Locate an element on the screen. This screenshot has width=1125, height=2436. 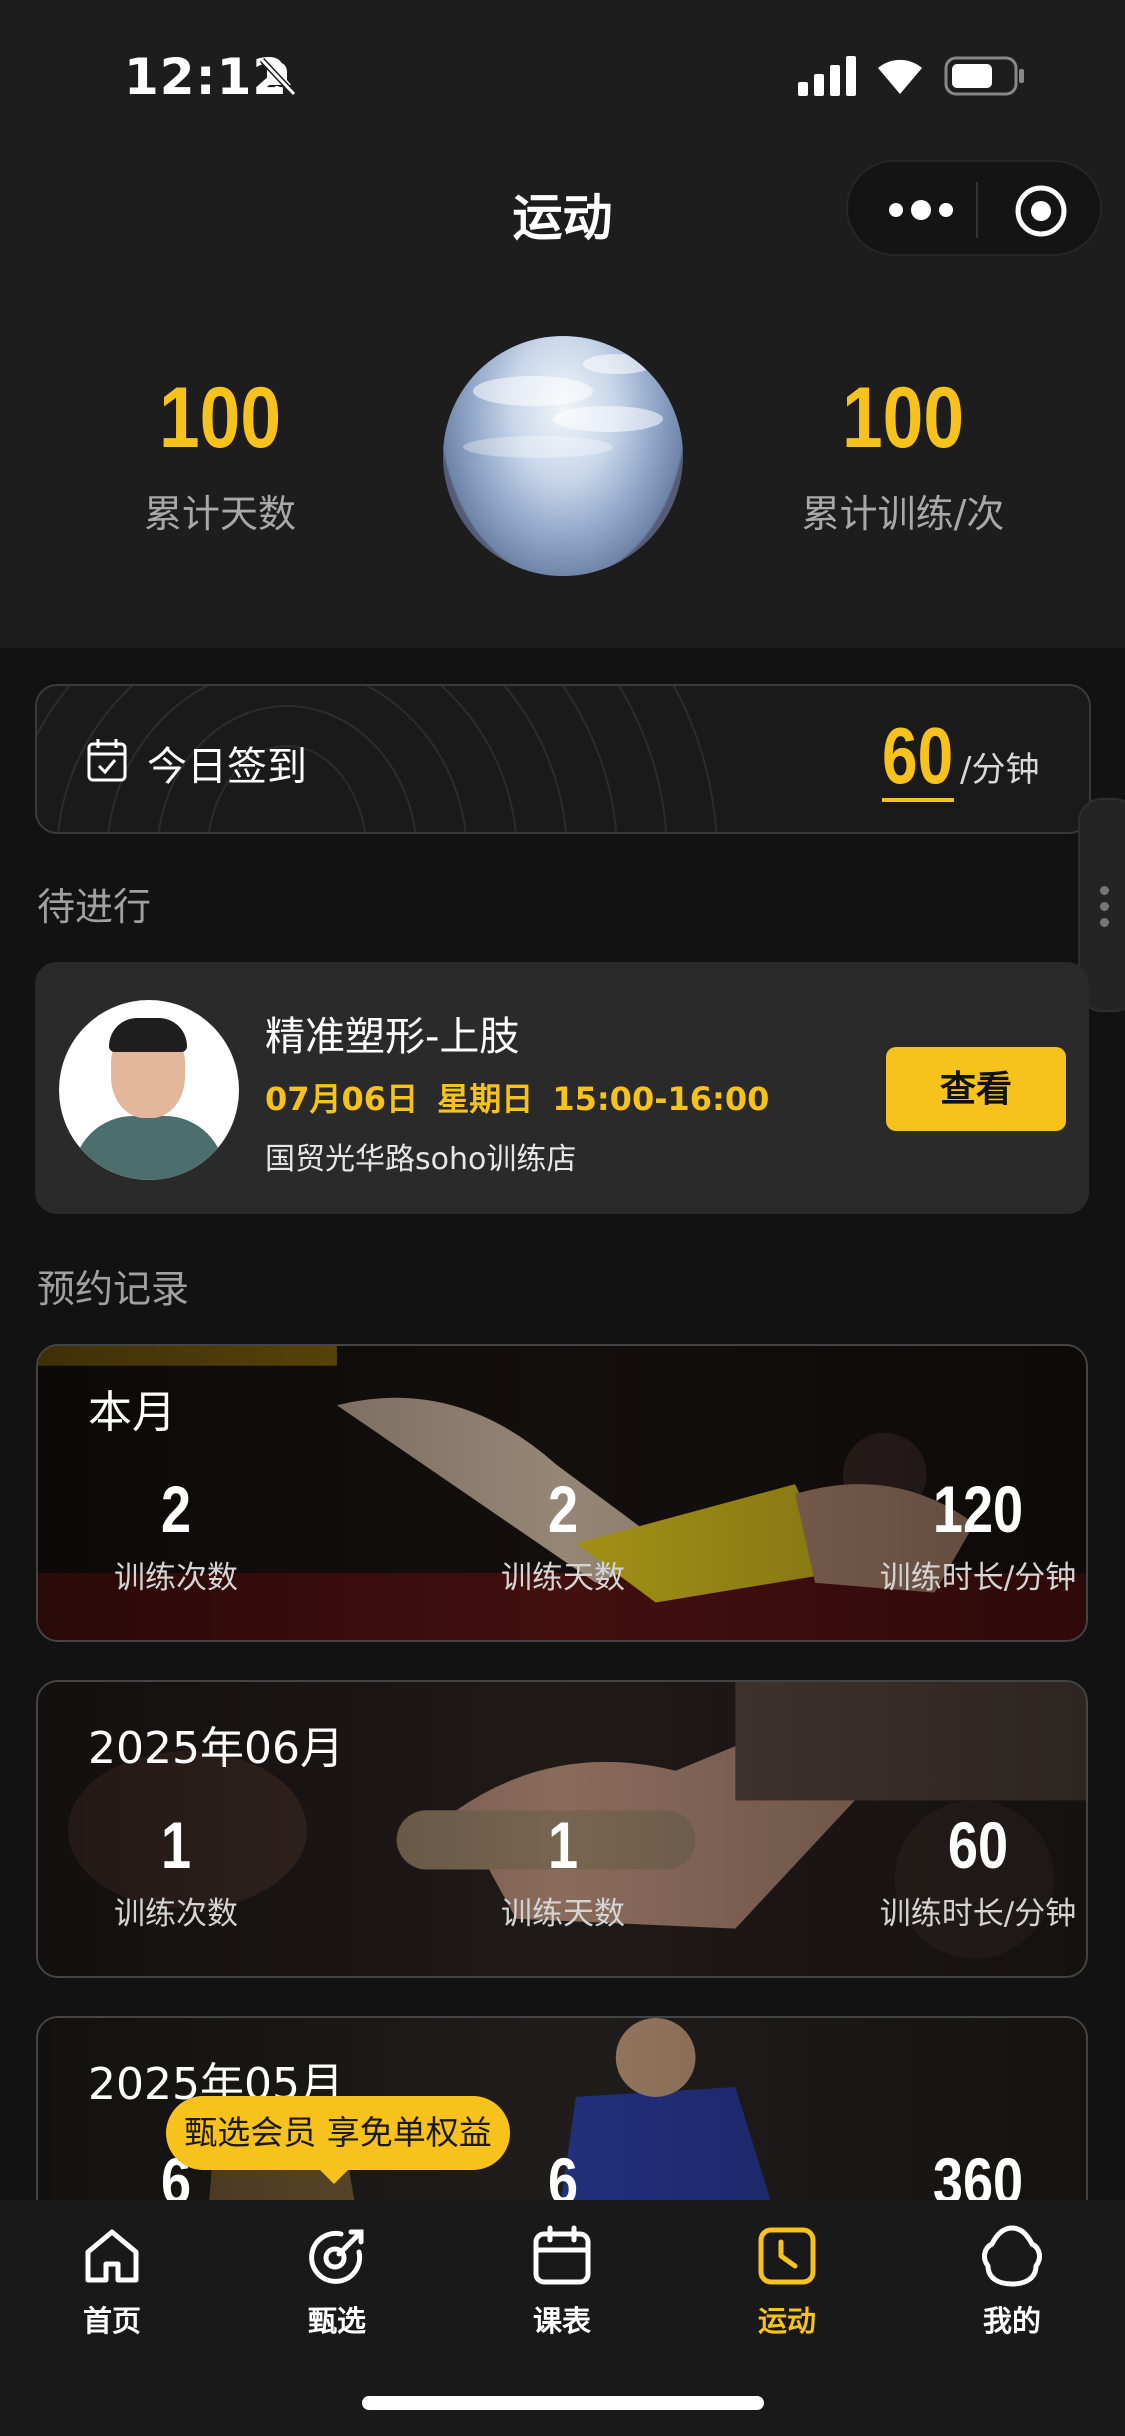
tab-label: 课表 is located at coordinates (561, 2321).